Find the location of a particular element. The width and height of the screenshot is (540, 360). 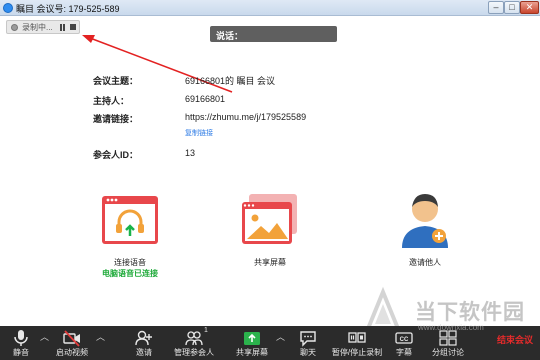

share-screen-button: 共享屏幕 is located at coordinates (270, 235).